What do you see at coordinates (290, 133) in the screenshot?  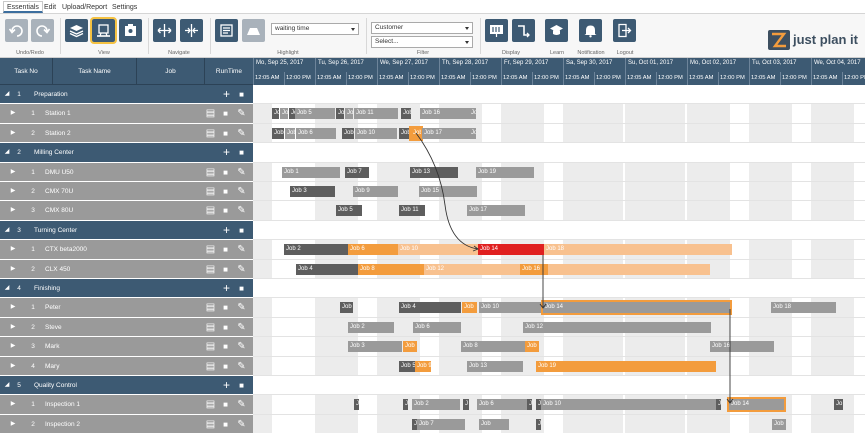 I see `job-bar: Job 3` at bounding box center [290, 133].